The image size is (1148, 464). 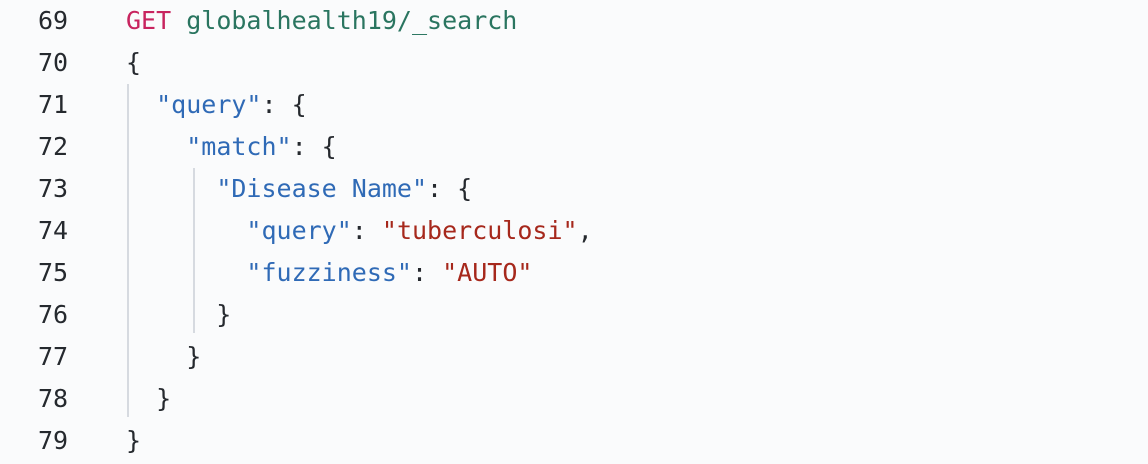 What do you see at coordinates (53, 272) in the screenshot?
I see `line-number: 75` at bounding box center [53, 272].